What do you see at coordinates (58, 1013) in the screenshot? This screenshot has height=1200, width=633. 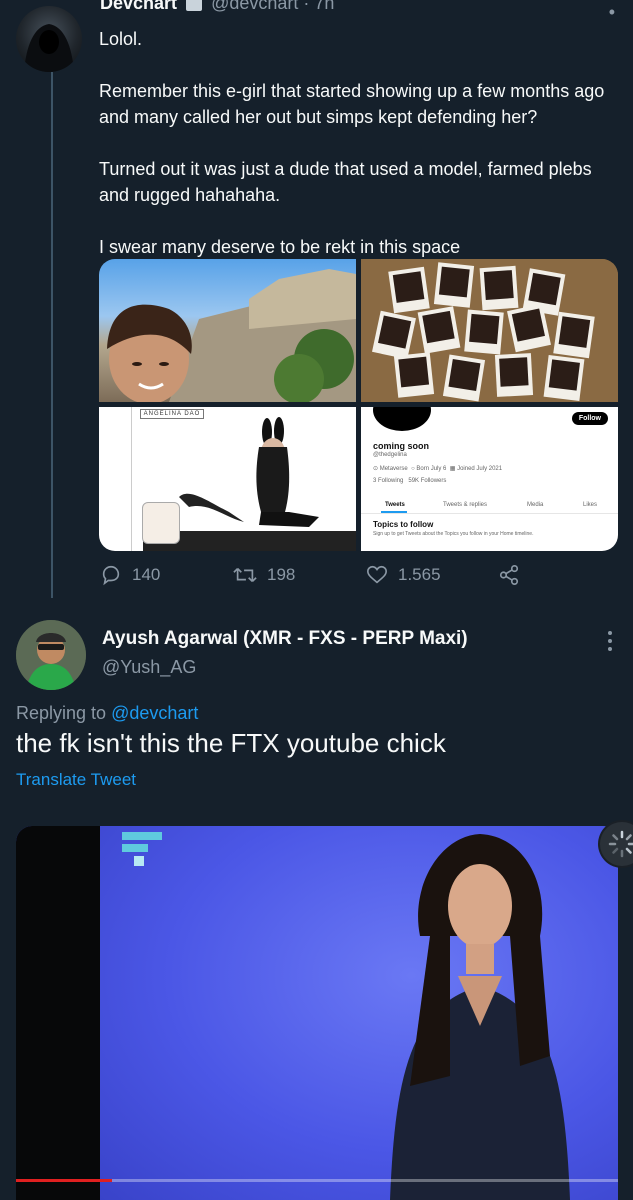 I see `video-letterbox` at bounding box center [58, 1013].